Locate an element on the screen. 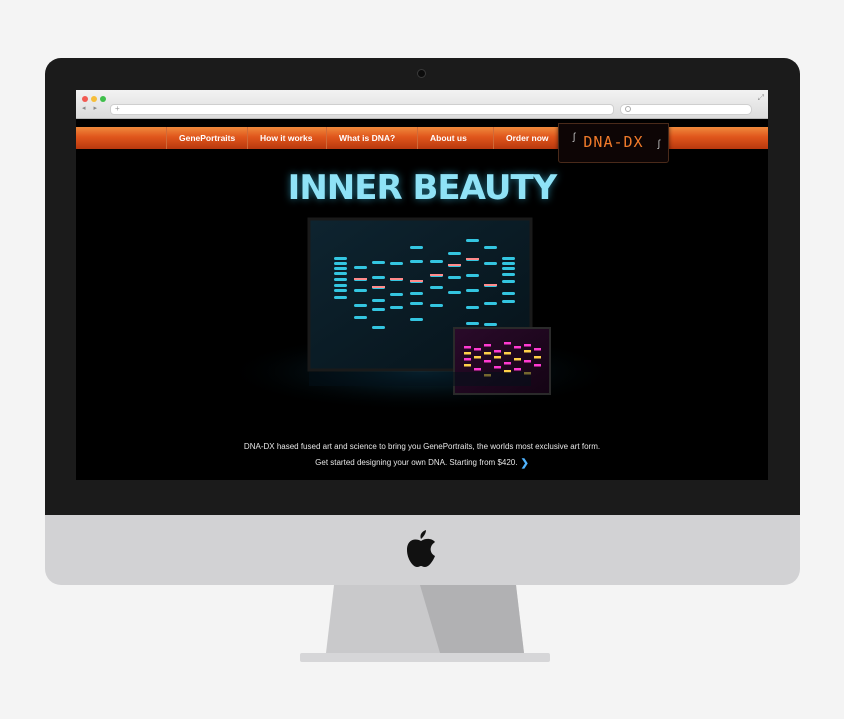  camera is located at coordinates (421, 73).